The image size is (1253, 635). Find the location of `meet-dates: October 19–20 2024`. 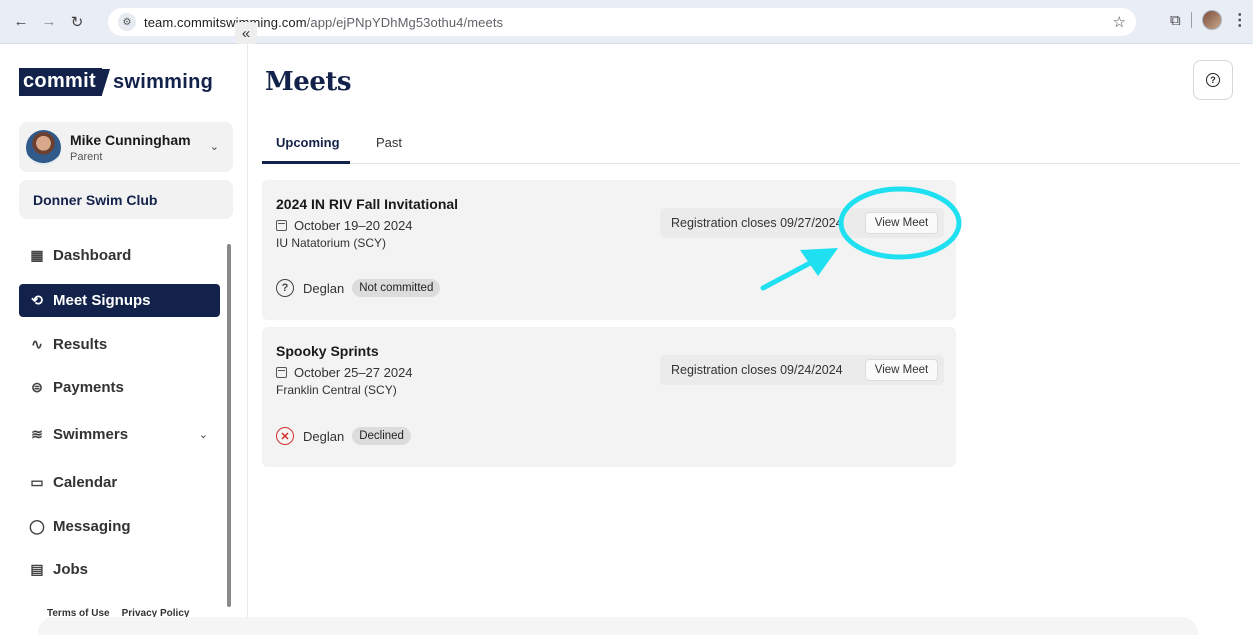

meet-dates: October 19–20 2024 is located at coordinates (344, 225).